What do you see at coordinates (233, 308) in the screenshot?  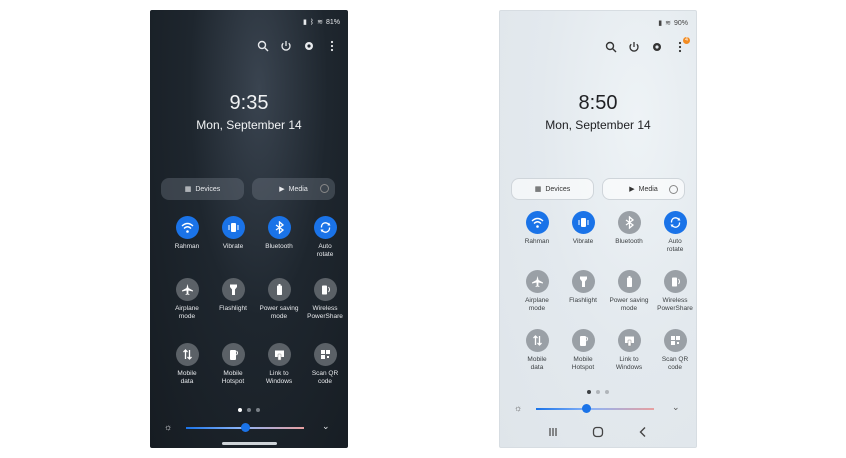 I see `tile-label: Flashlight` at bounding box center [233, 308].